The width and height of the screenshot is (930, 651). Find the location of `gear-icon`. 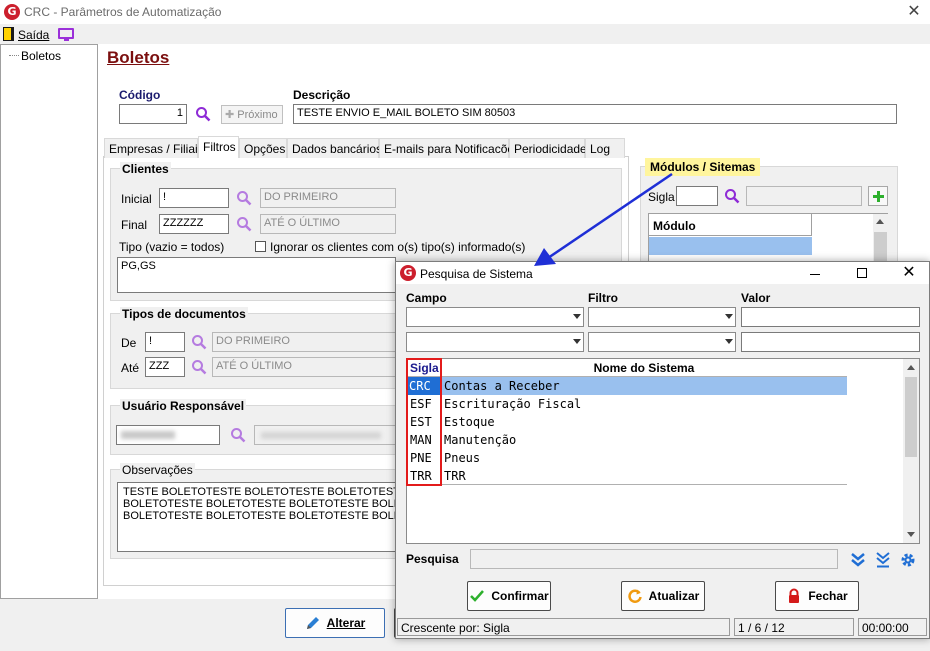

gear-icon is located at coordinates (908, 560).